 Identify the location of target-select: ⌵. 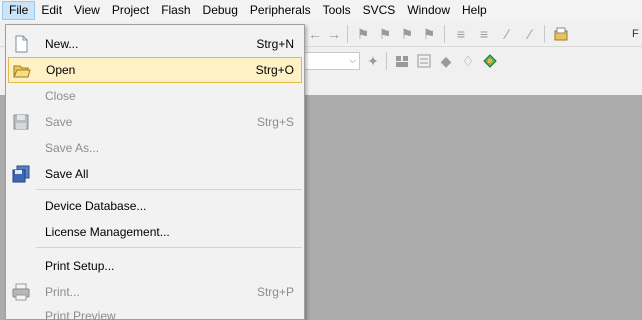
(330, 61).